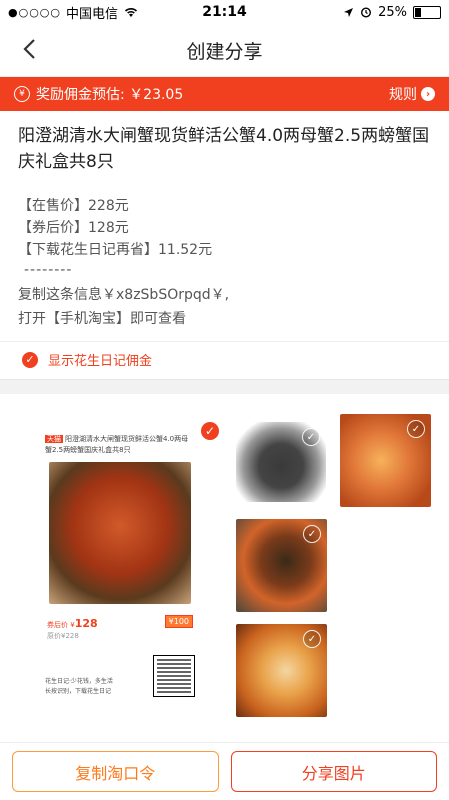 This screenshot has width=449, height=800. Describe the element at coordinates (224, 94) in the screenshot. I see `reward-bar: ¥ 奖励佣金预估: ￥23.05 规则 ›` at that location.